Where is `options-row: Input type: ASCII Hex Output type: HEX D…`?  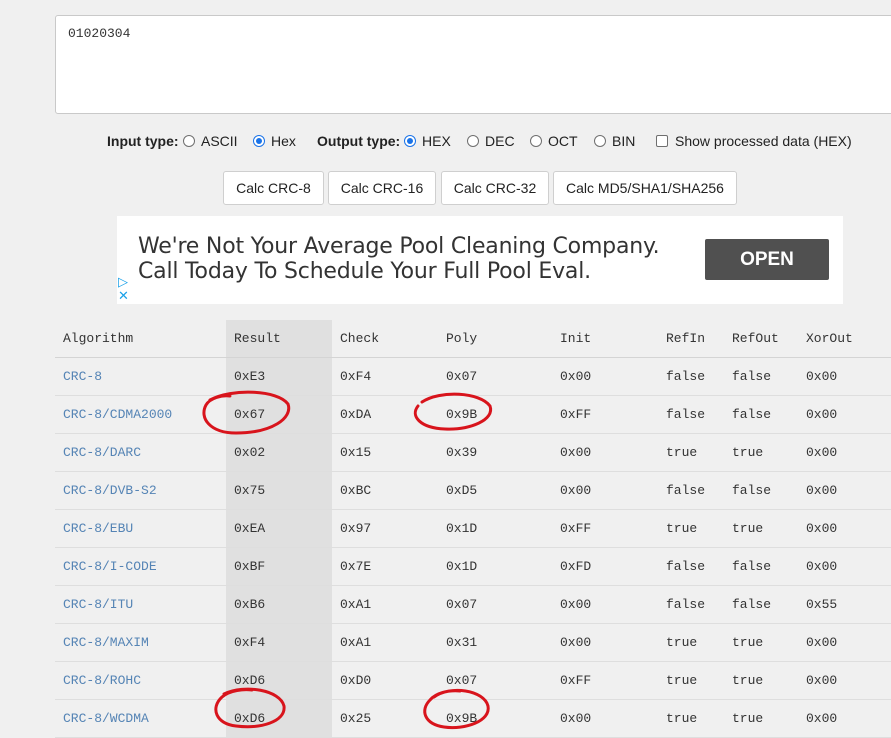 options-row: Input type: ASCII Hex Output type: HEX D… is located at coordinates (445, 141).